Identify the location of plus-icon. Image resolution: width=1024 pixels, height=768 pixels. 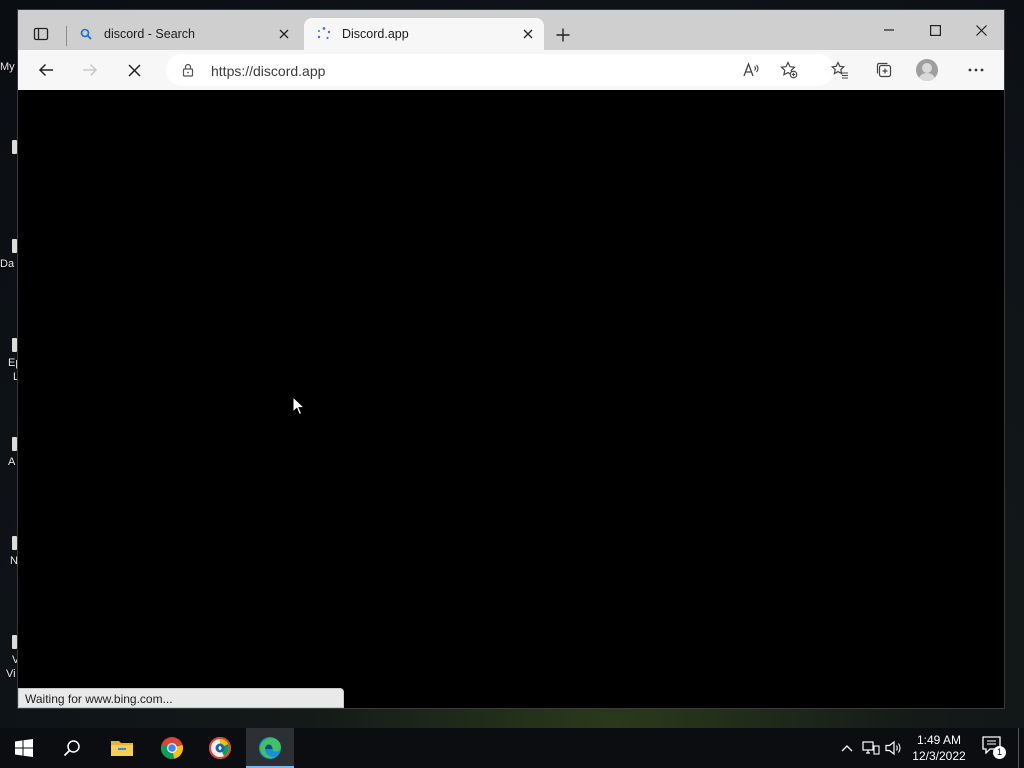
(563, 35).